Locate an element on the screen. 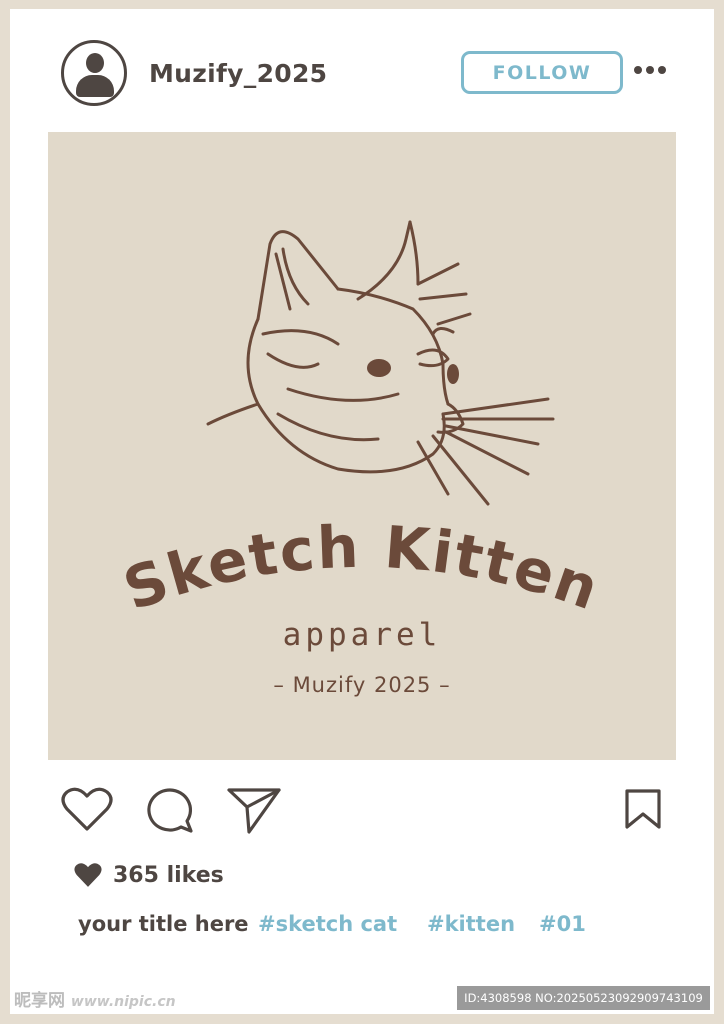 The width and height of the screenshot is (724, 1024). avatar is located at coordinates (94, 73).